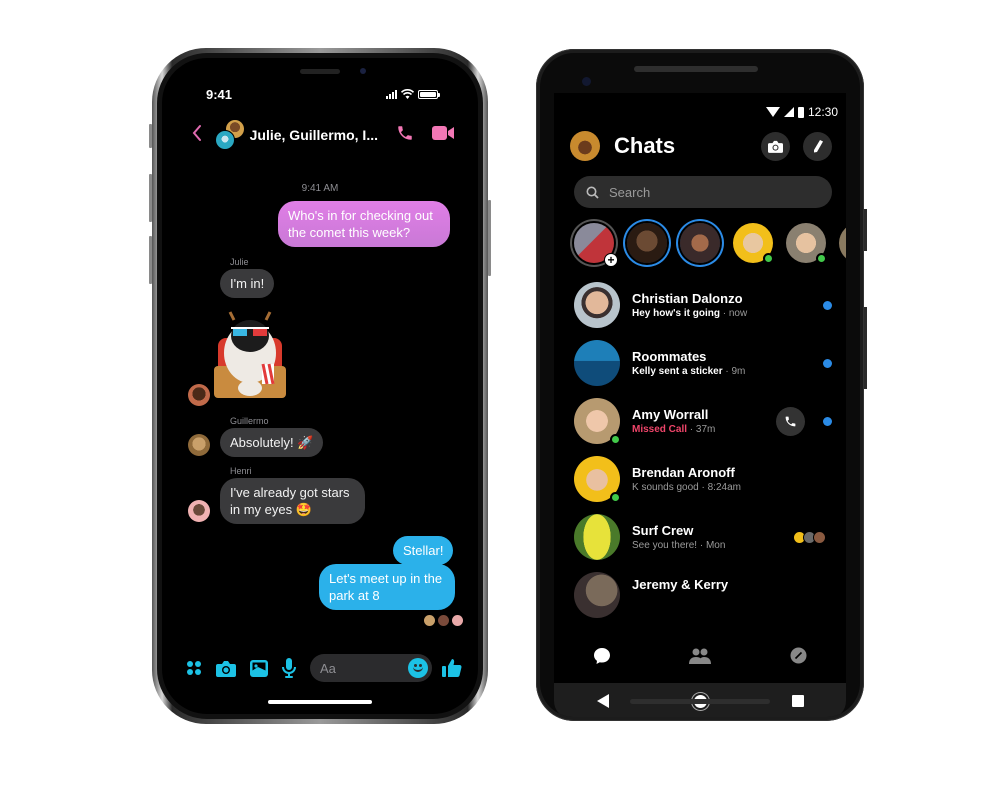 The width and height of the screenshot is (1002, 790). I want to click on chat-bubble-icon, so click(602, 655).